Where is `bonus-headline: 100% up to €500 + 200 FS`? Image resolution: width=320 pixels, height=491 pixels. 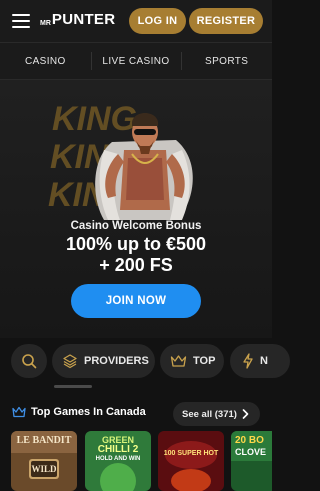
bonus-headline: 100% up to €500 + 200 FS is located at coordinates (136, 255).